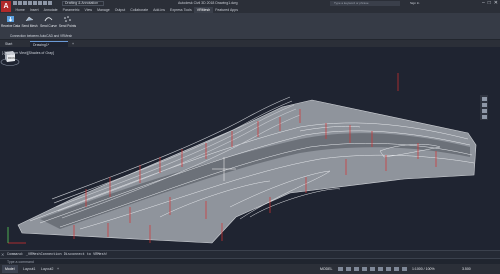 The width and height of the screenshot is (500, 274). I want to click on print-icon, so click(35, 3).